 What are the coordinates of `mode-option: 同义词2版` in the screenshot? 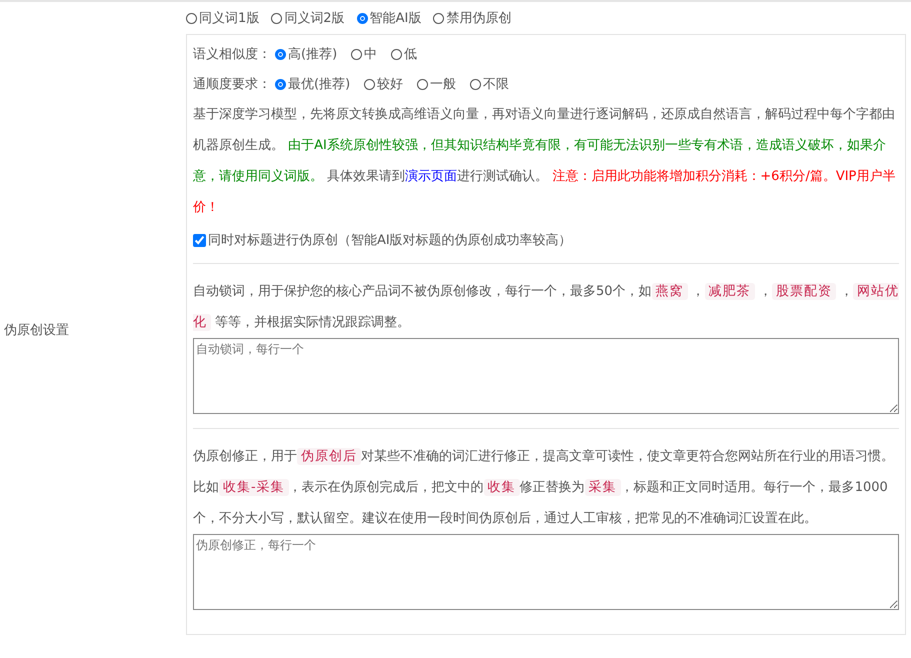 It's located at (308, 18).